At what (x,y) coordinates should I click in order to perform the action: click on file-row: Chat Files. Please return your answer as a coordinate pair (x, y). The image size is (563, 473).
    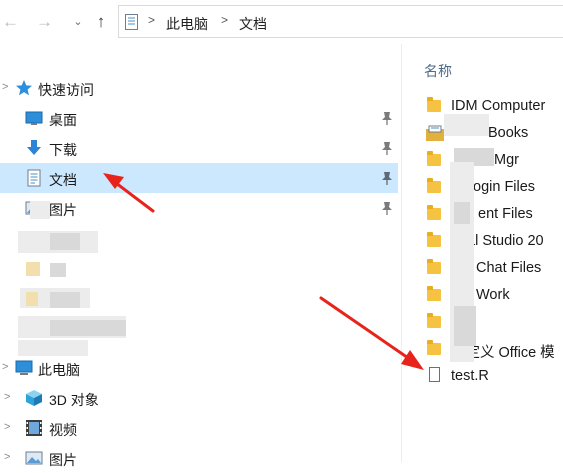
    Looking at the image, I should click on (482, 268).